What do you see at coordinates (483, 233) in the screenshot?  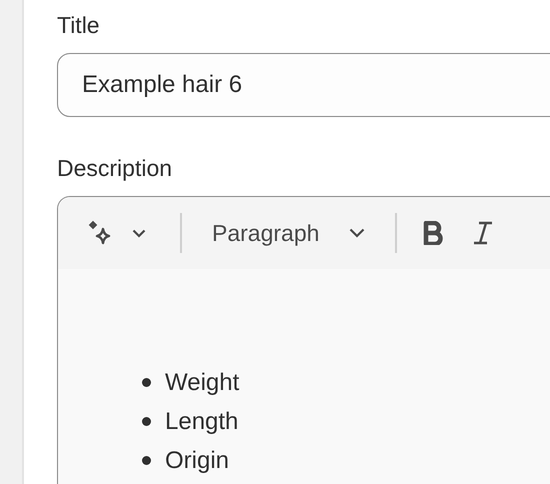 I see `italic-icon` at bounding box center [483, 233].